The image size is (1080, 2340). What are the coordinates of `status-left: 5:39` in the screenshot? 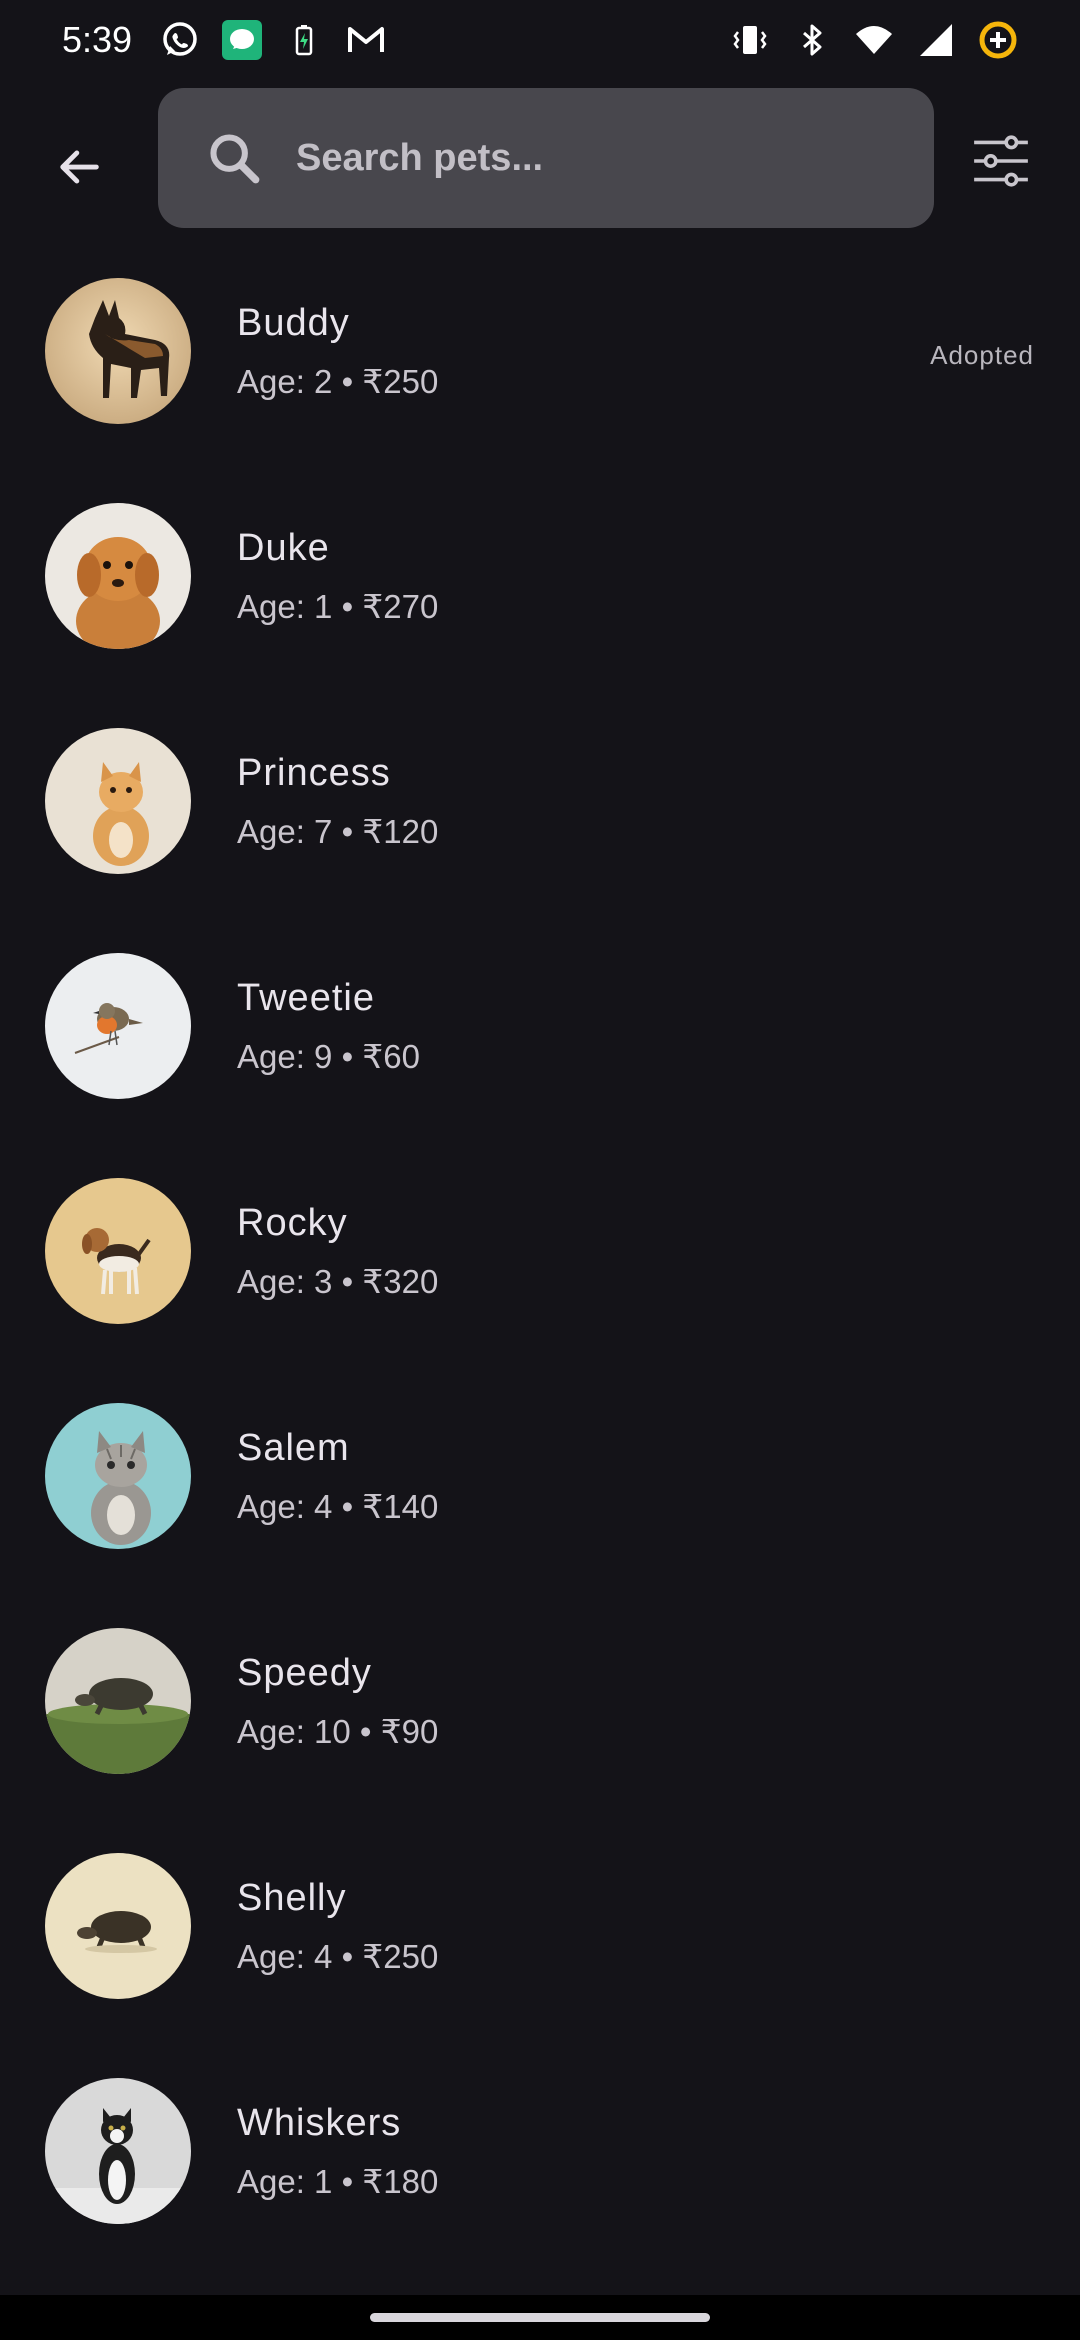 It's located at (224, 40).